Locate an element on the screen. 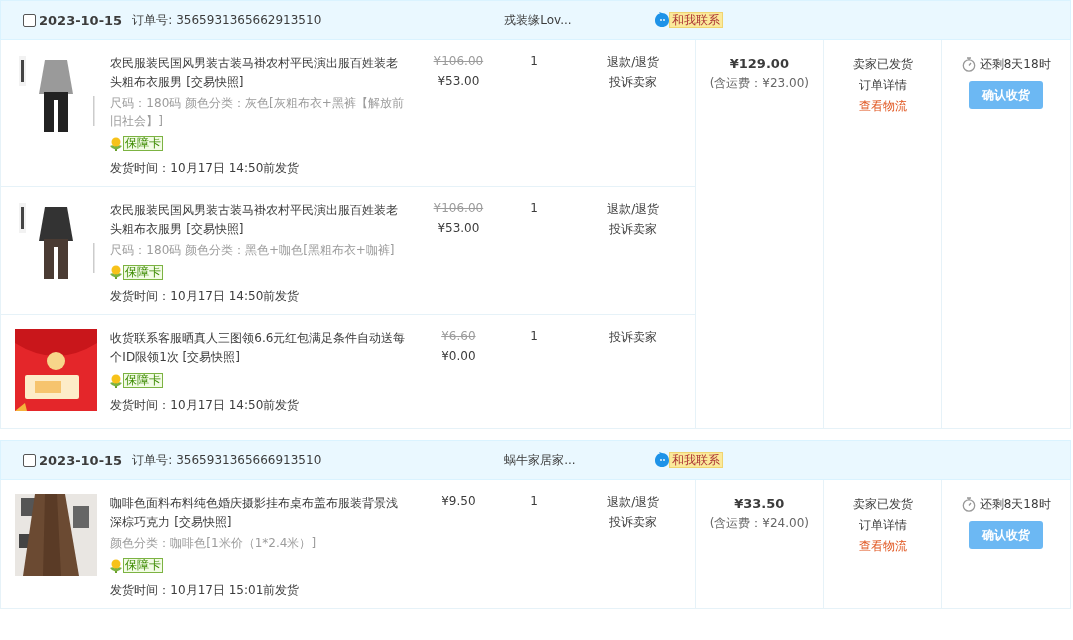  order-total: ¥33.50 is located at coordinates (759, 503).